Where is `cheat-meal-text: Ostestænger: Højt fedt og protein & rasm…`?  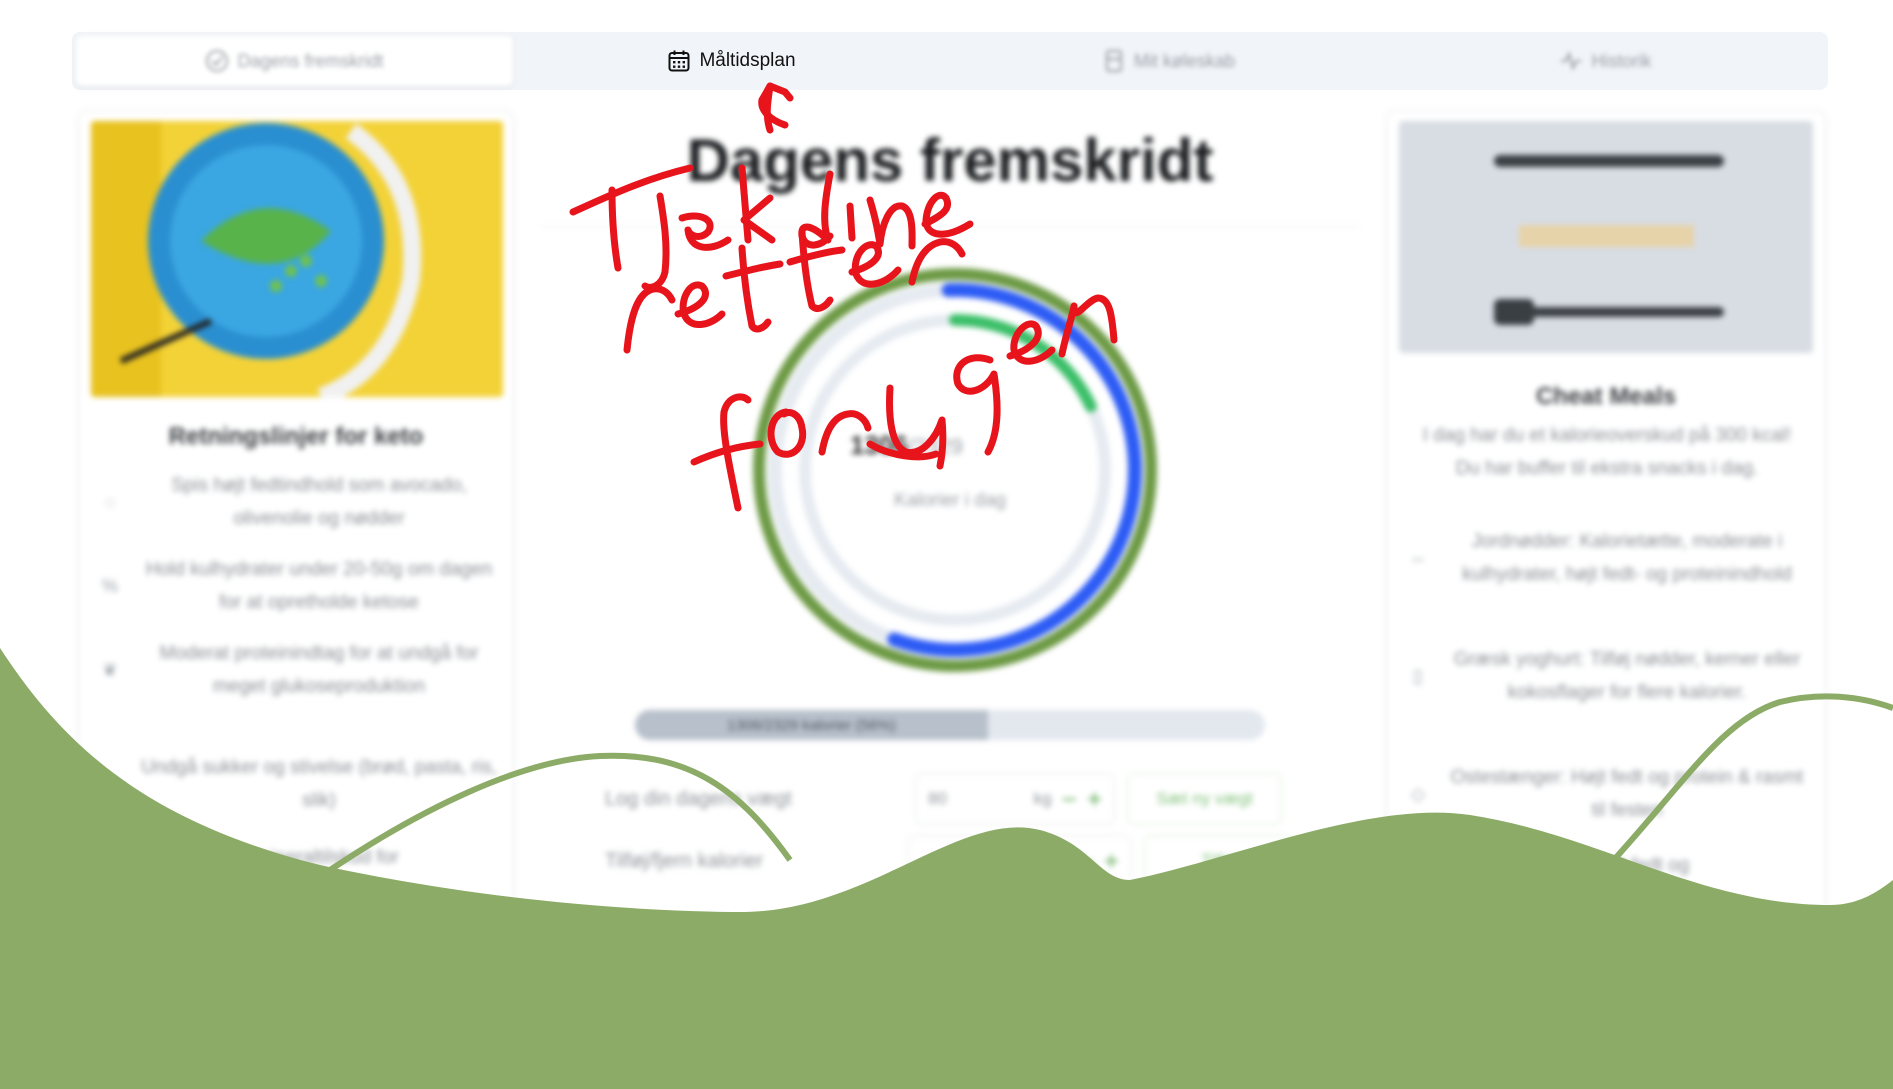
cheat-meal-text: Ostestænger: Højt fedt og protein & rasm… is located at coordinates (1627, 794).